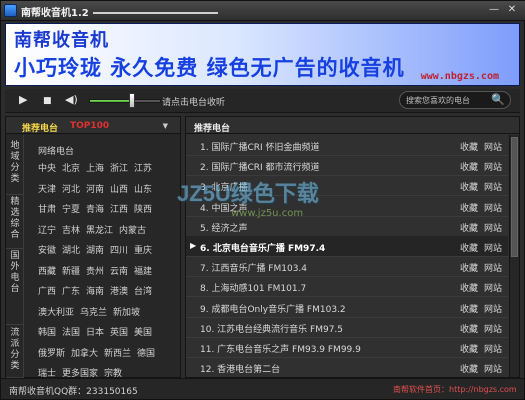  I want to click on region-link: 天津, so click(47, 188).